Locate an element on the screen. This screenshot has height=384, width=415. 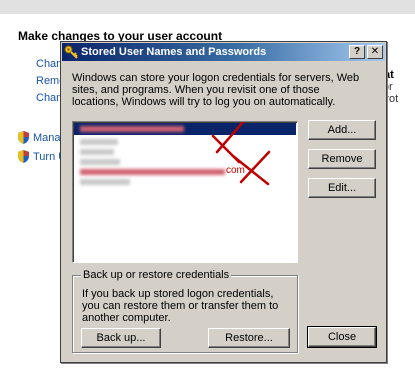
dialog-titlebar: Stored User Names and Passwords ? ✕ is located at coordinates (223, 52).